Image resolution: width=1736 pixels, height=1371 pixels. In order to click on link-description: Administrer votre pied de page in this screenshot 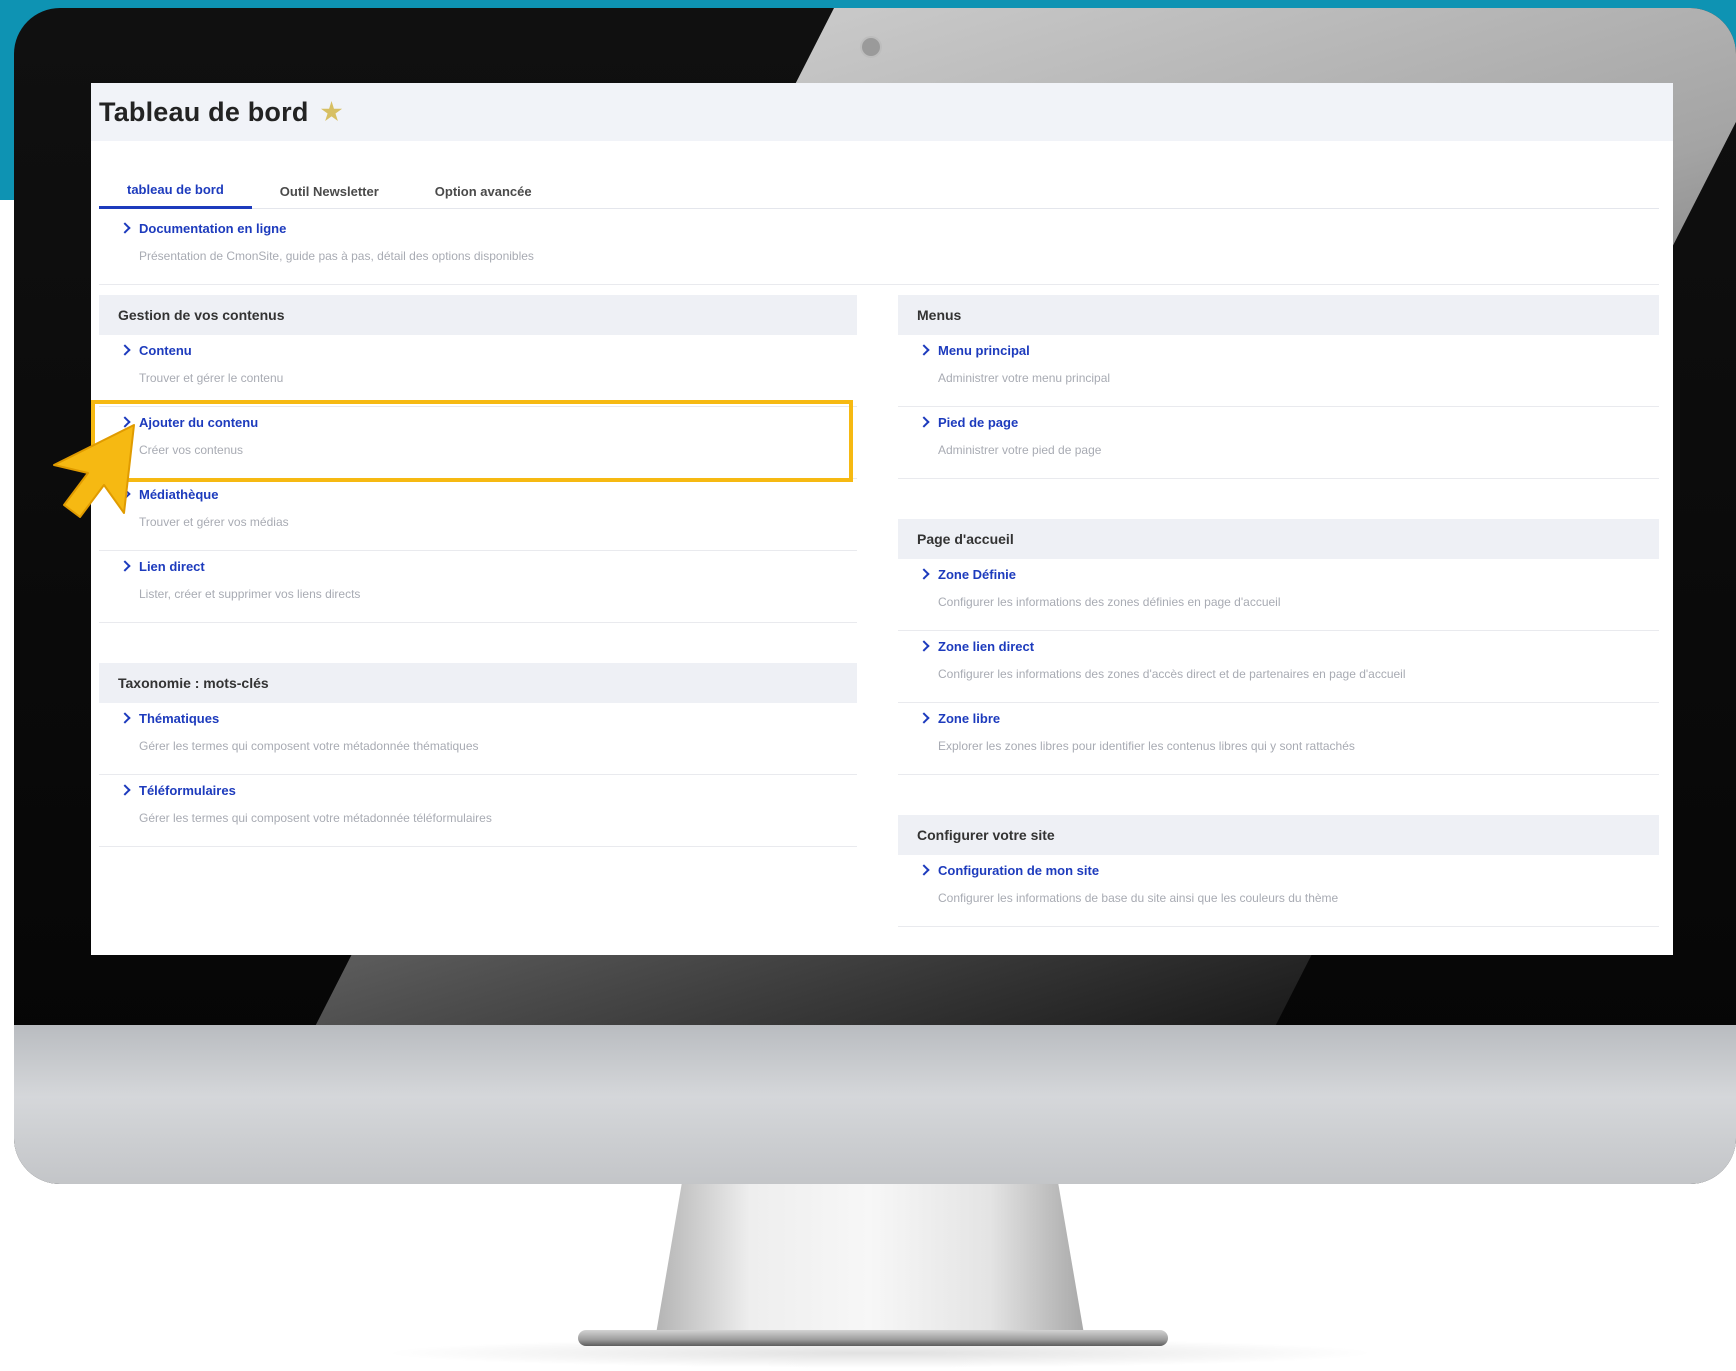, I will do `click(1020, 450)`.